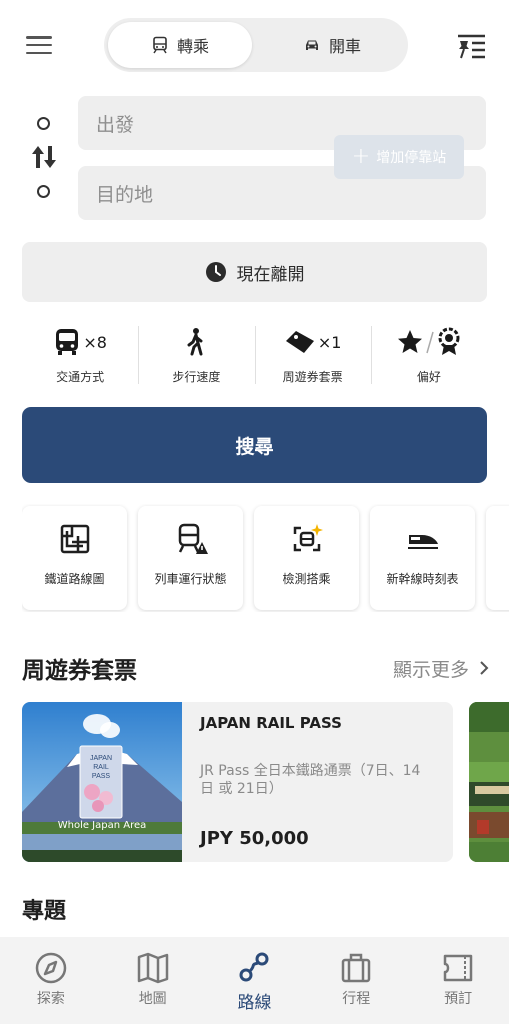  What do you see at coordinates (44, 911) in the screenshot?
I see `topics-title: 專題` at bounding box center [44, 911].